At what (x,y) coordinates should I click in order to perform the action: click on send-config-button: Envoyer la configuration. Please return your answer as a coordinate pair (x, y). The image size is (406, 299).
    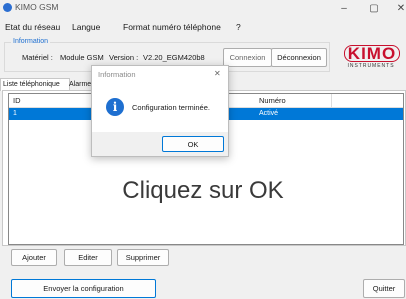
    Looking at the image, I should click on (83, 288).